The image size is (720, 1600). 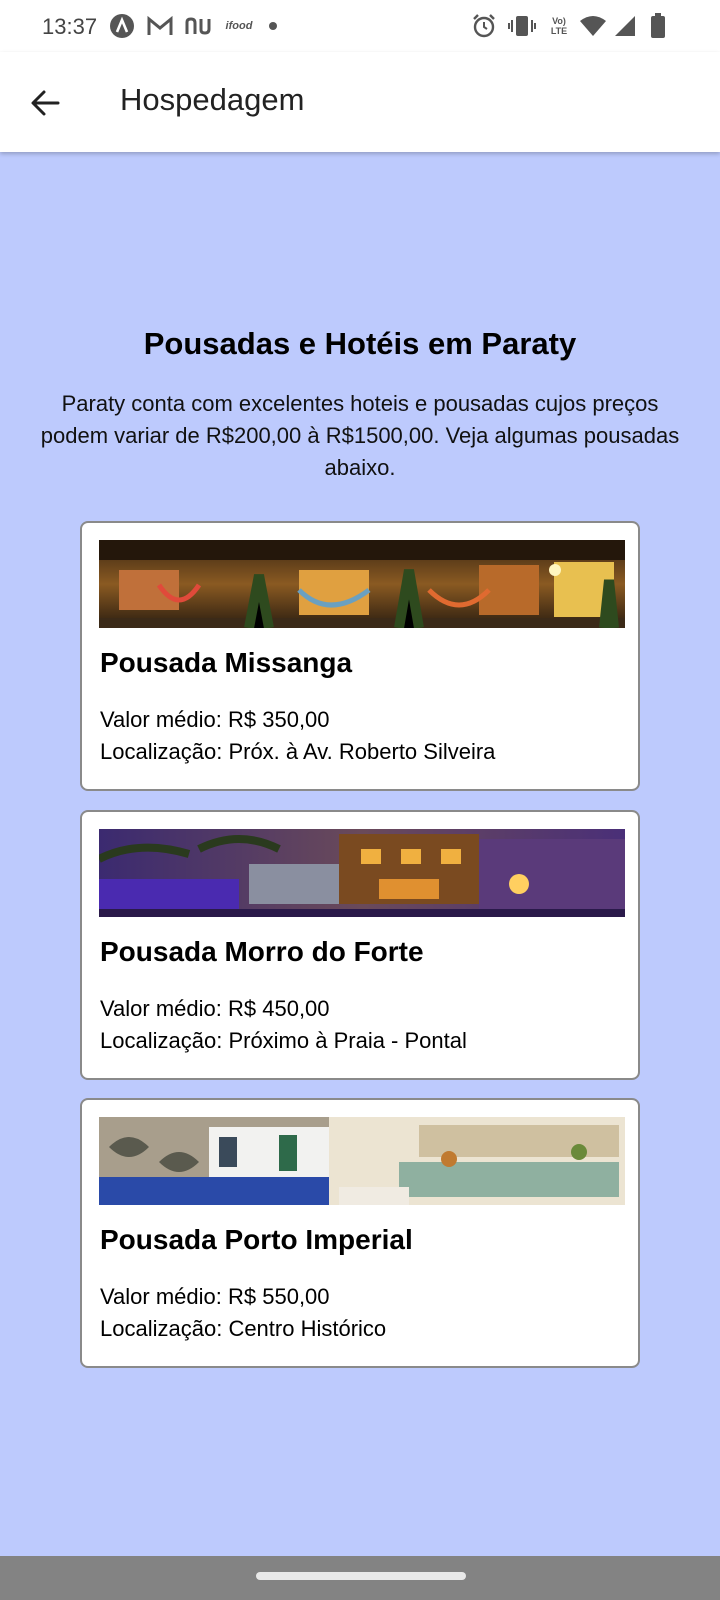 I want to click on nubank-icon, so click(x=199, y=26).